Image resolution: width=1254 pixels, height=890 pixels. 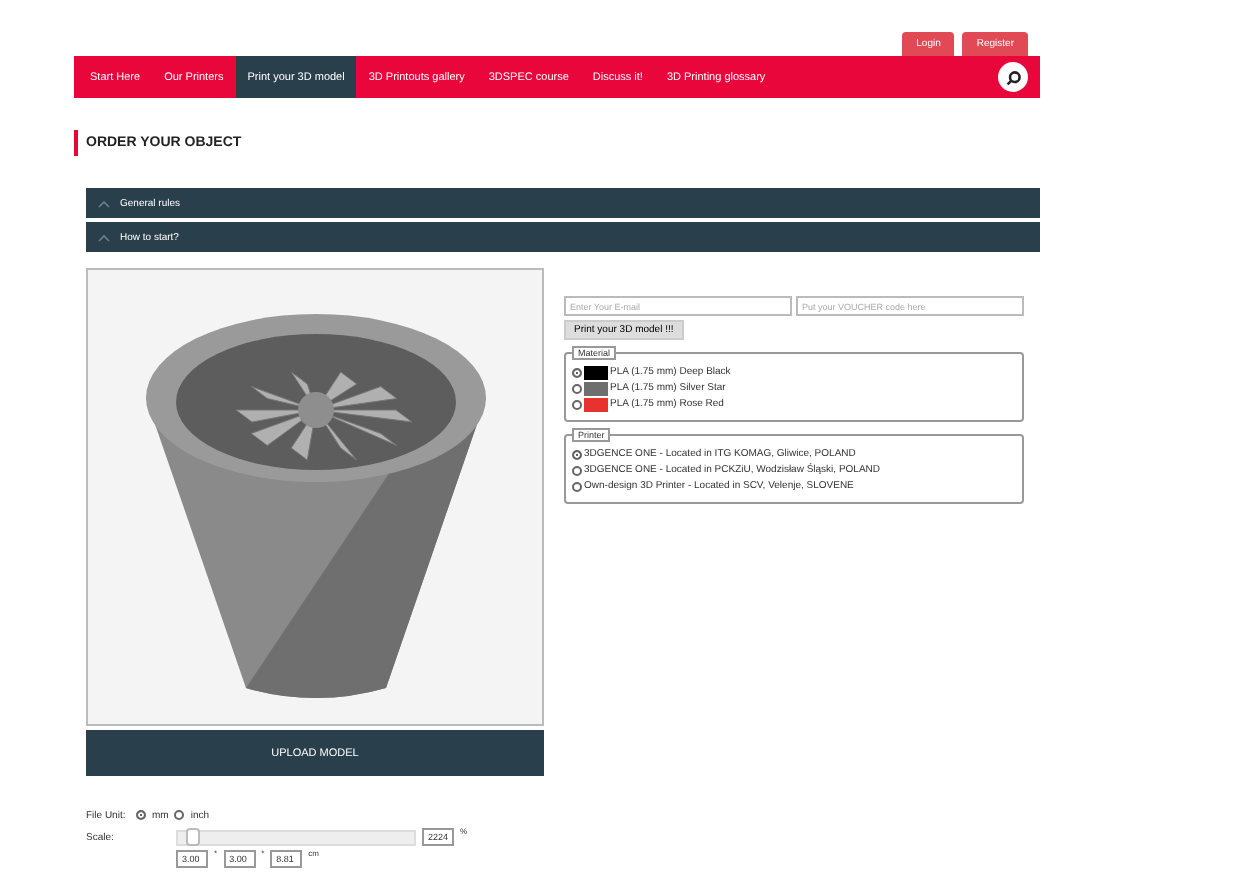 What do you see at coordinates (1013, 77) in the screenshot?
I see `search-icon` at bounding box center [1013, 77].